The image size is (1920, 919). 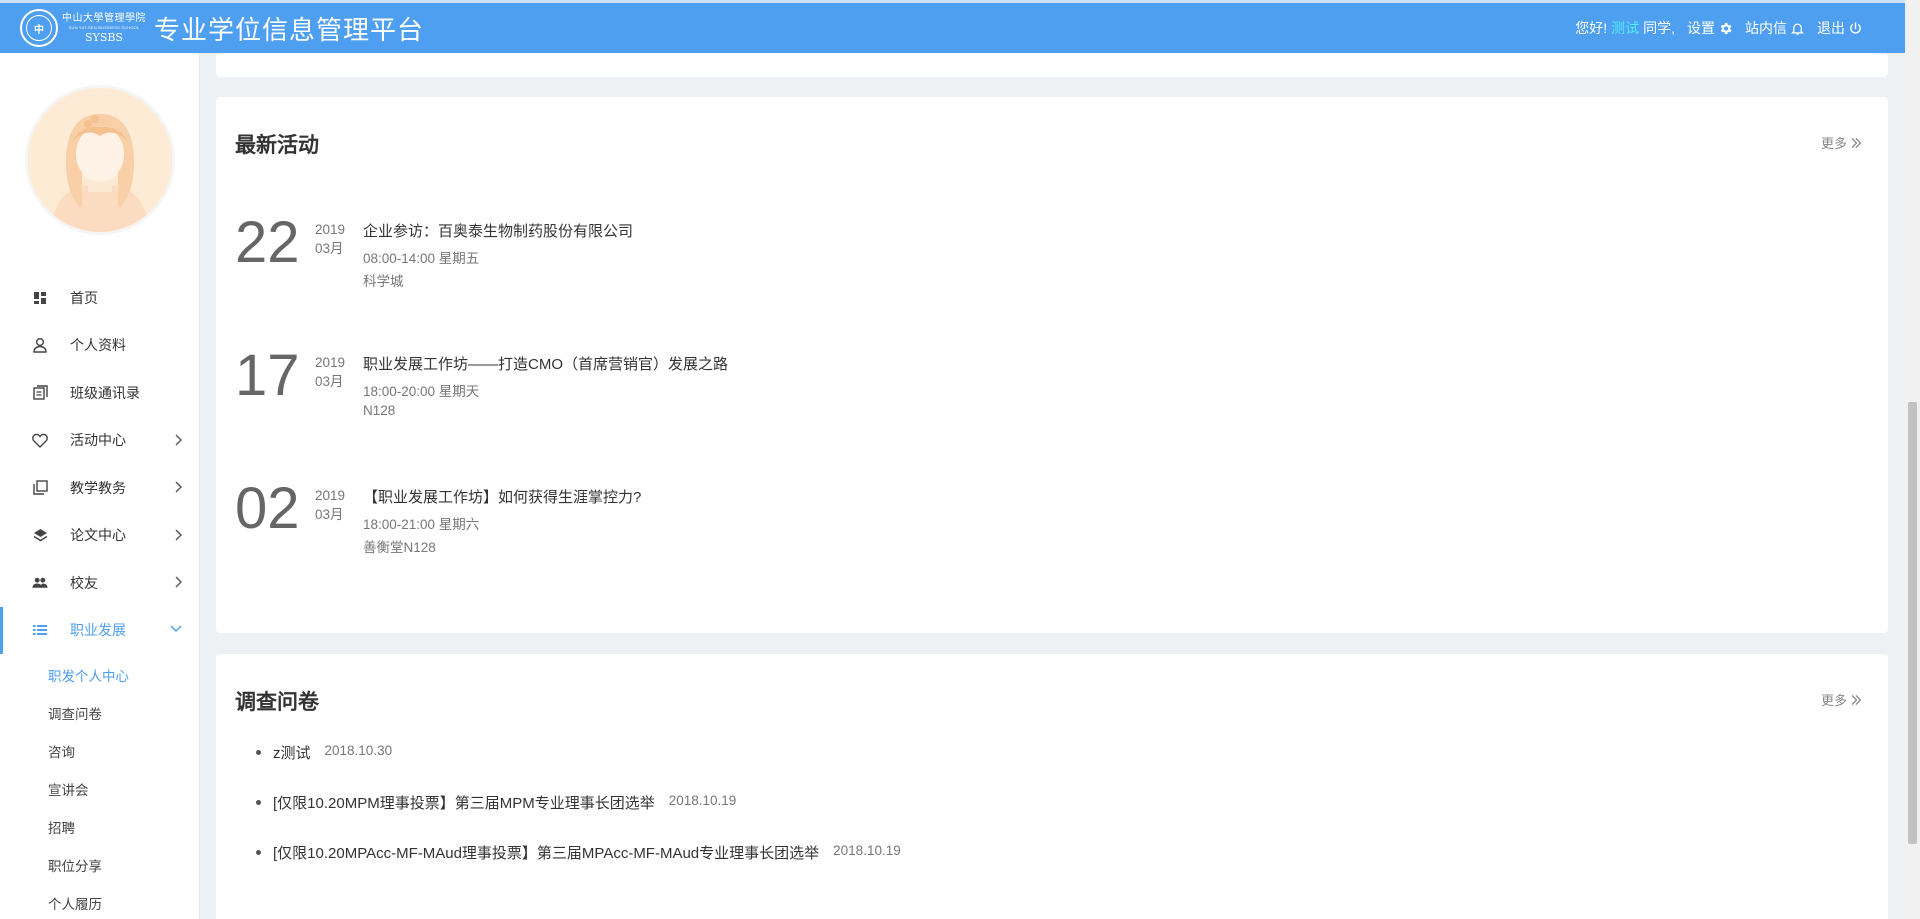 I want to click on sidebar-item-career: 职业发展, so click(x=99, y=630).